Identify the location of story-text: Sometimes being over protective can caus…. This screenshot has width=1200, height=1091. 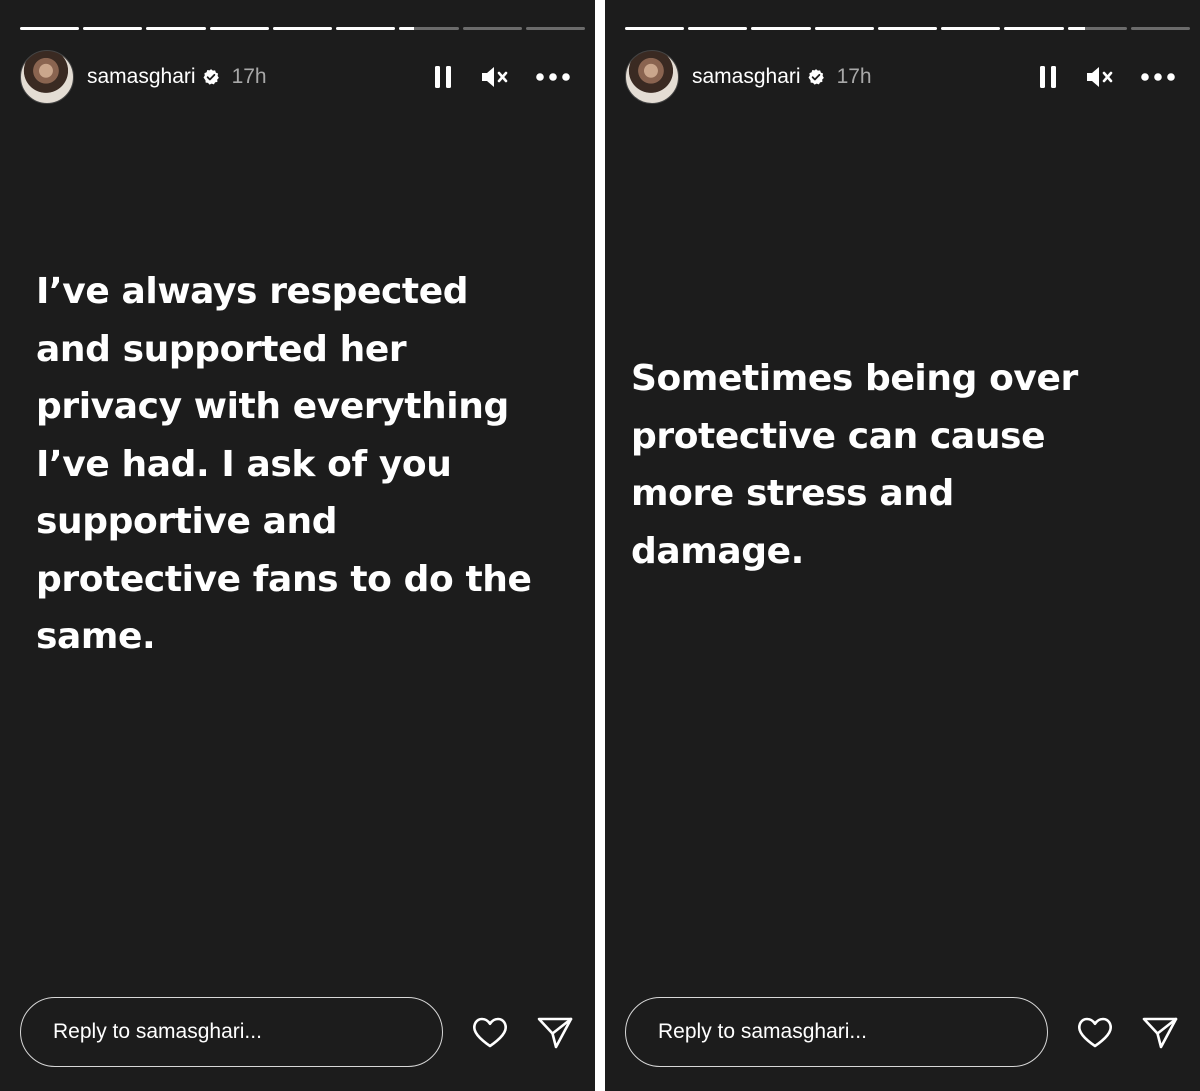
(854, 465).